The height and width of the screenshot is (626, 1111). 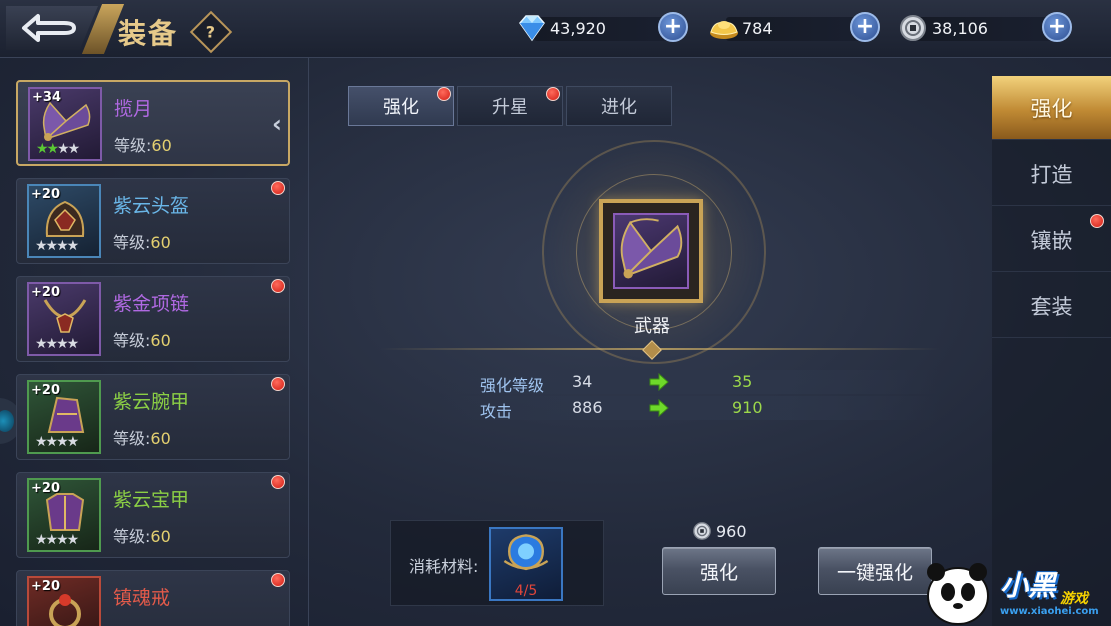 What do you see at coordinates (526, 591) in the screenshot?
I see `material-count: 4/5` at bounding box center [526, 591].